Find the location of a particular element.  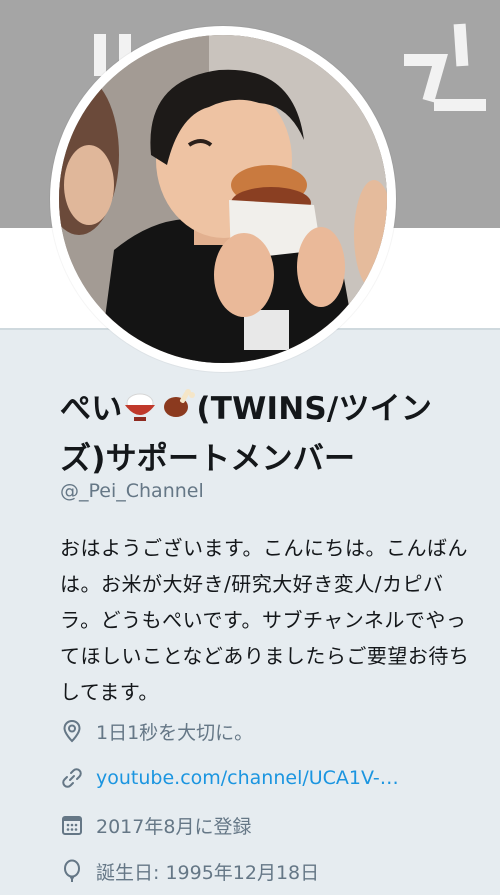

display-name: ぺい (TWINS/ツインズ)サポートメンバー is located at coordinates (265, 434).